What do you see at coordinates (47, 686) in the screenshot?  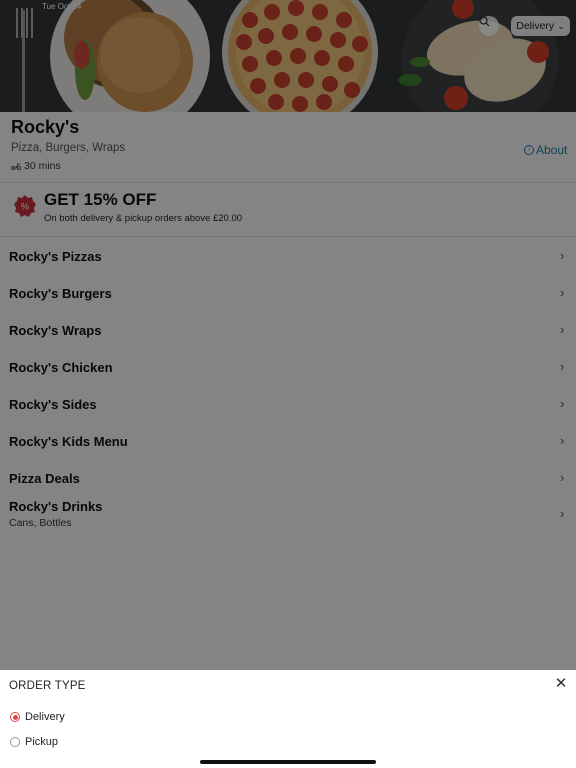 I see `sheet-title: ORDER TYPE` at bounding box center [47, 686].